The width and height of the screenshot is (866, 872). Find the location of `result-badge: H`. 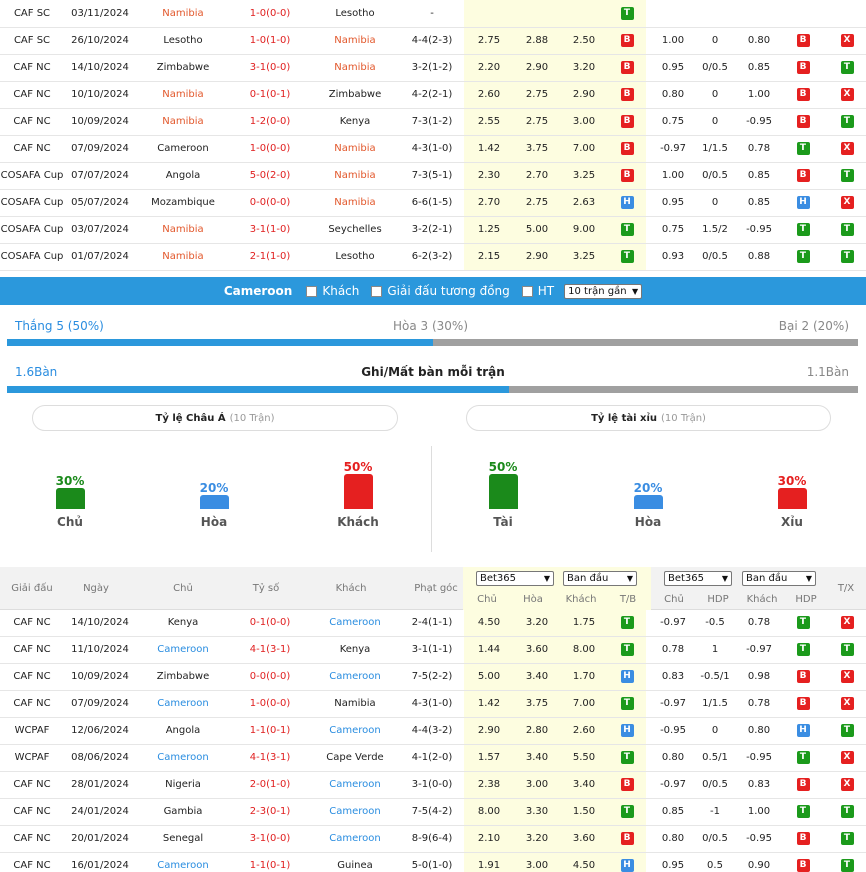

result-badge: H is located at coordinates (627, 730).